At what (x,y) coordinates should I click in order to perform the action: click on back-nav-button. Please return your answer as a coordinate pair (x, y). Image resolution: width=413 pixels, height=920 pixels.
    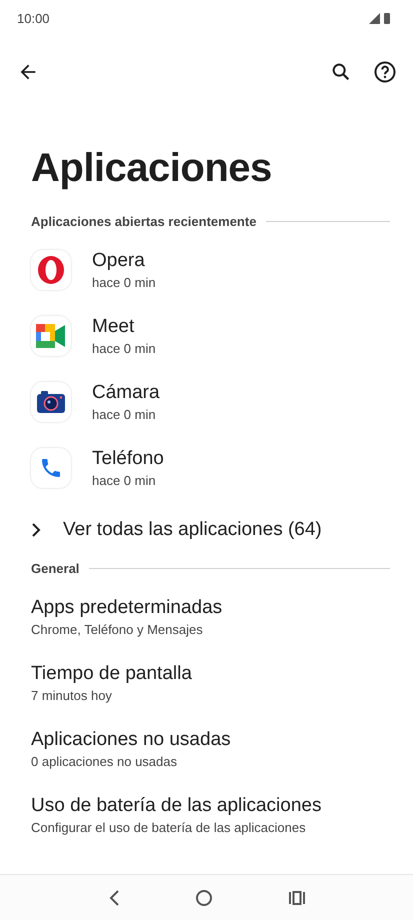
    Looking at the image, I should click on (114, 898).